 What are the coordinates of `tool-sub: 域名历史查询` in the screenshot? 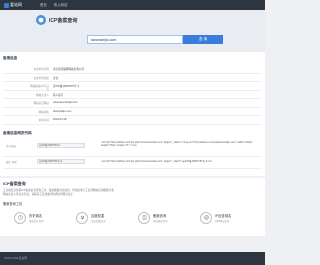 It's located at (36, 221).